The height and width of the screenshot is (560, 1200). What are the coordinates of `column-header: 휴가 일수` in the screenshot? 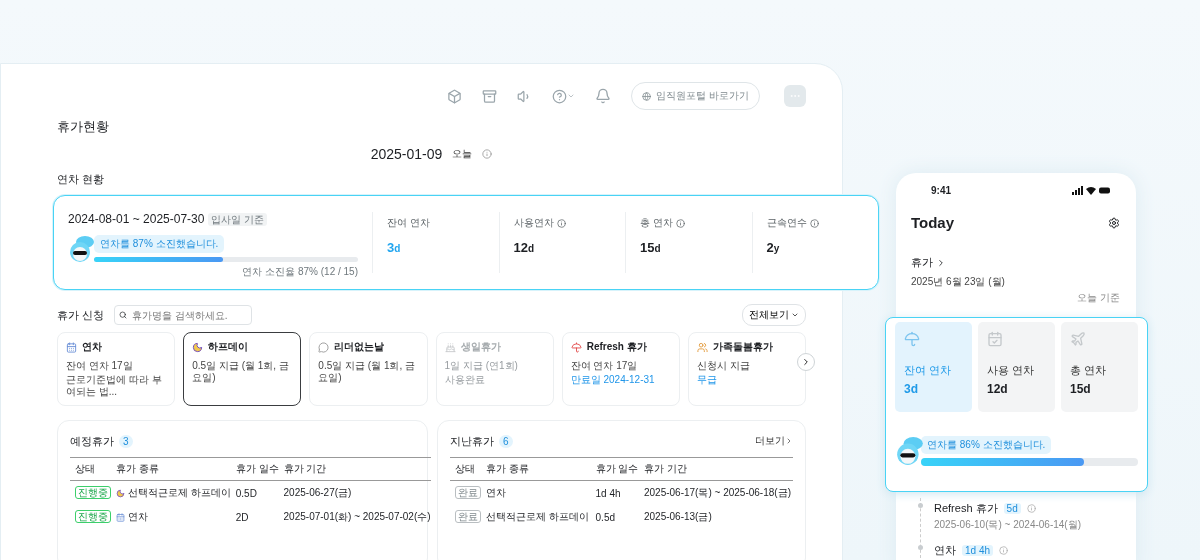 It's located at (254, 469).